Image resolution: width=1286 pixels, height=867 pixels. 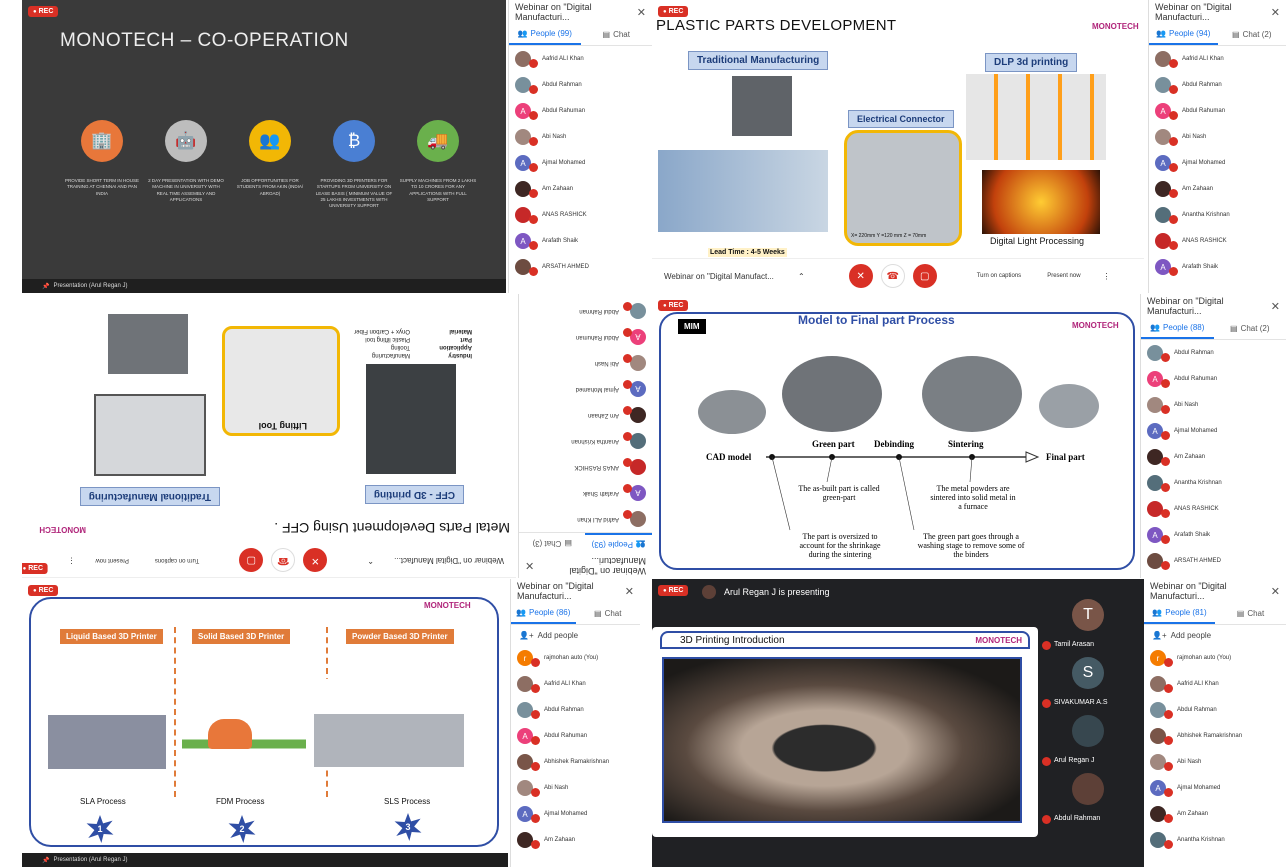 I want to click on chat-icon: ▤, so click(x=568, y=543).